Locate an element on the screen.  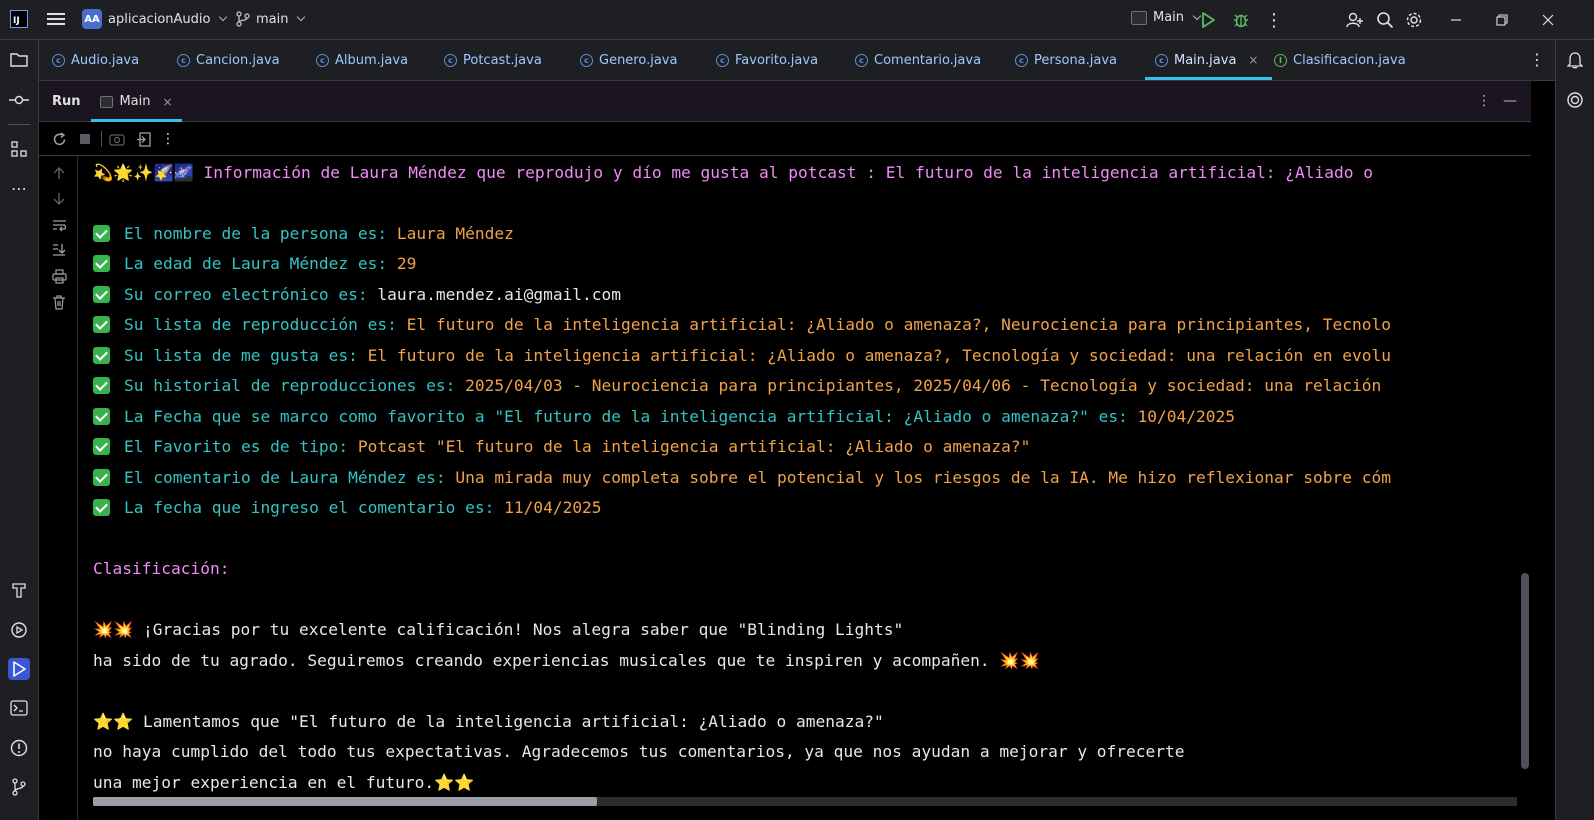
row-value: 10/04/2025 is located at coordinates (1186, 416).